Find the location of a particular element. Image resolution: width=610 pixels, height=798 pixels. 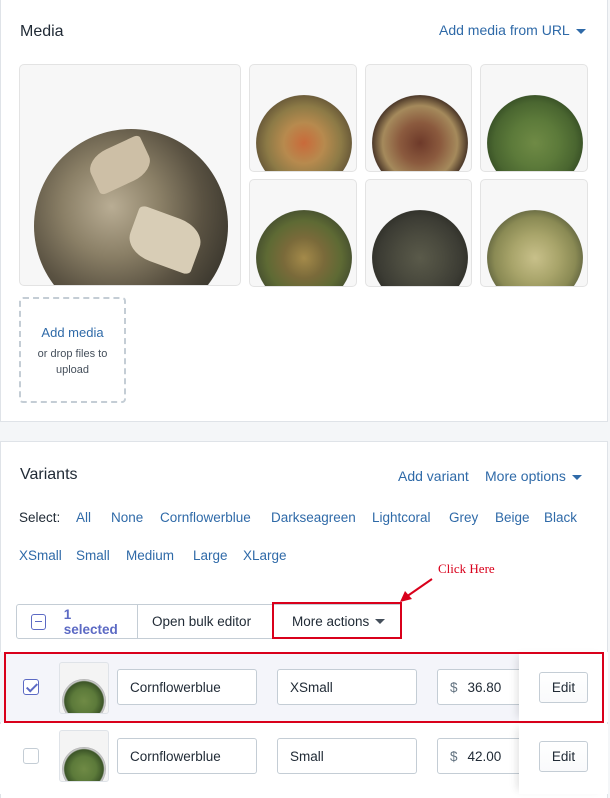

variant-row: Cornflowerblue Small $ 42.00 Edit is located at coordinates (304, 759).